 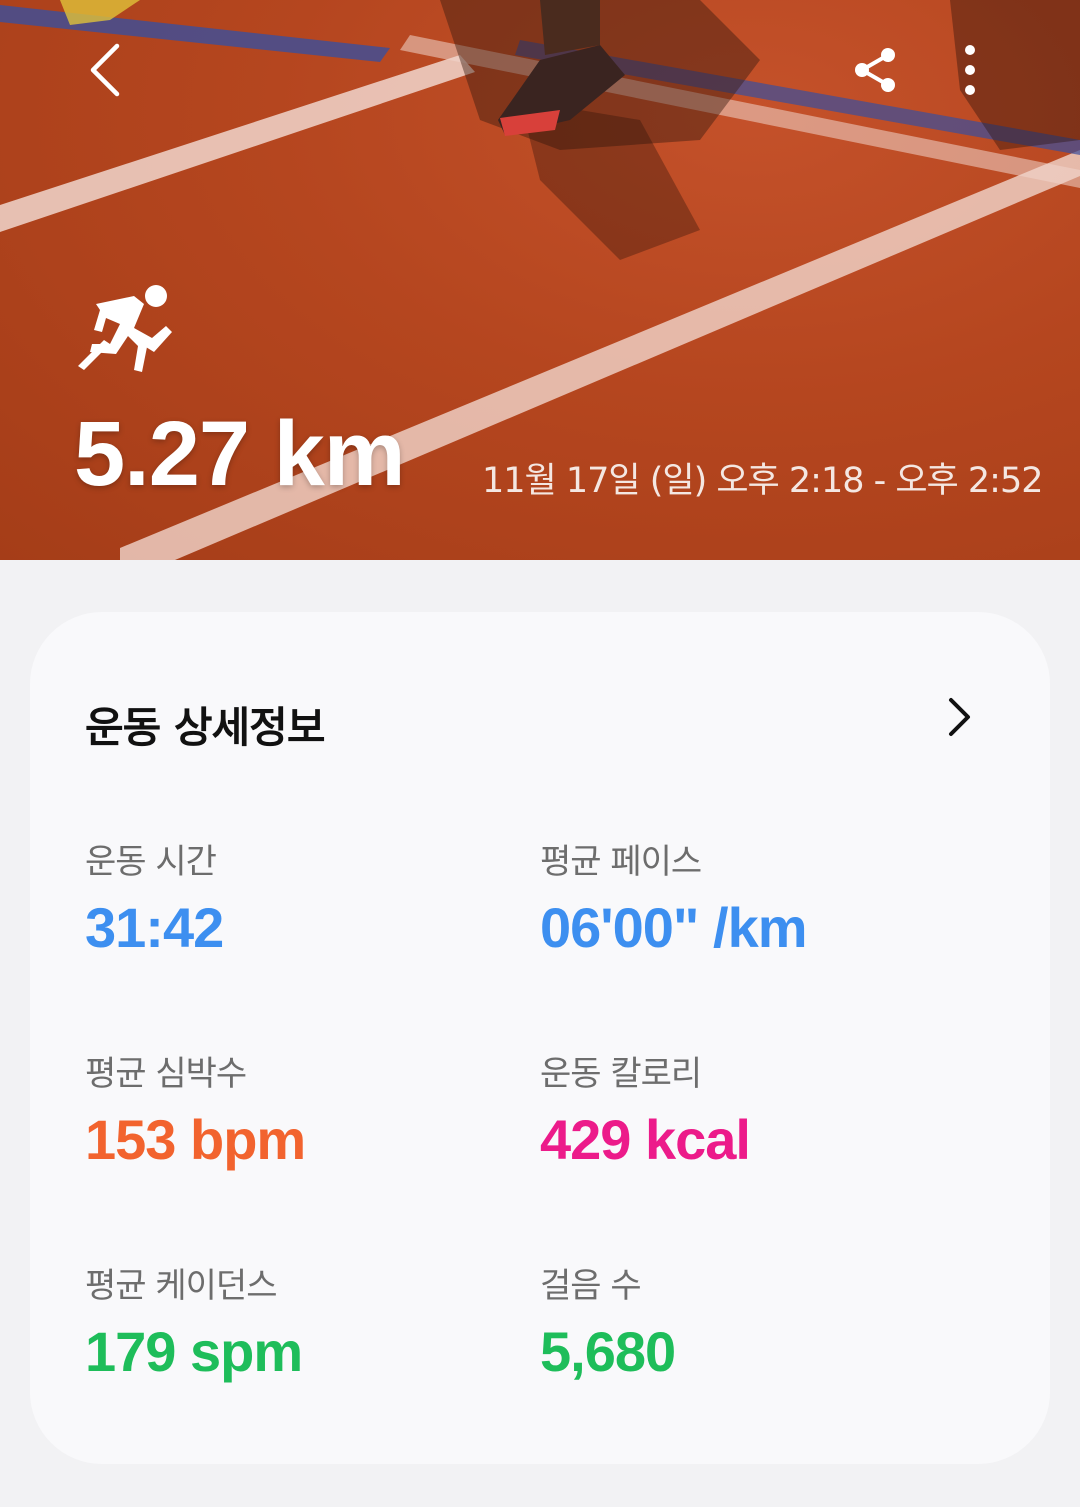 What do you see at coordinates (621, 1074) in the screenshot?
I see `metric-label: 운동 칼로리` at bounding box center [621, 1074].